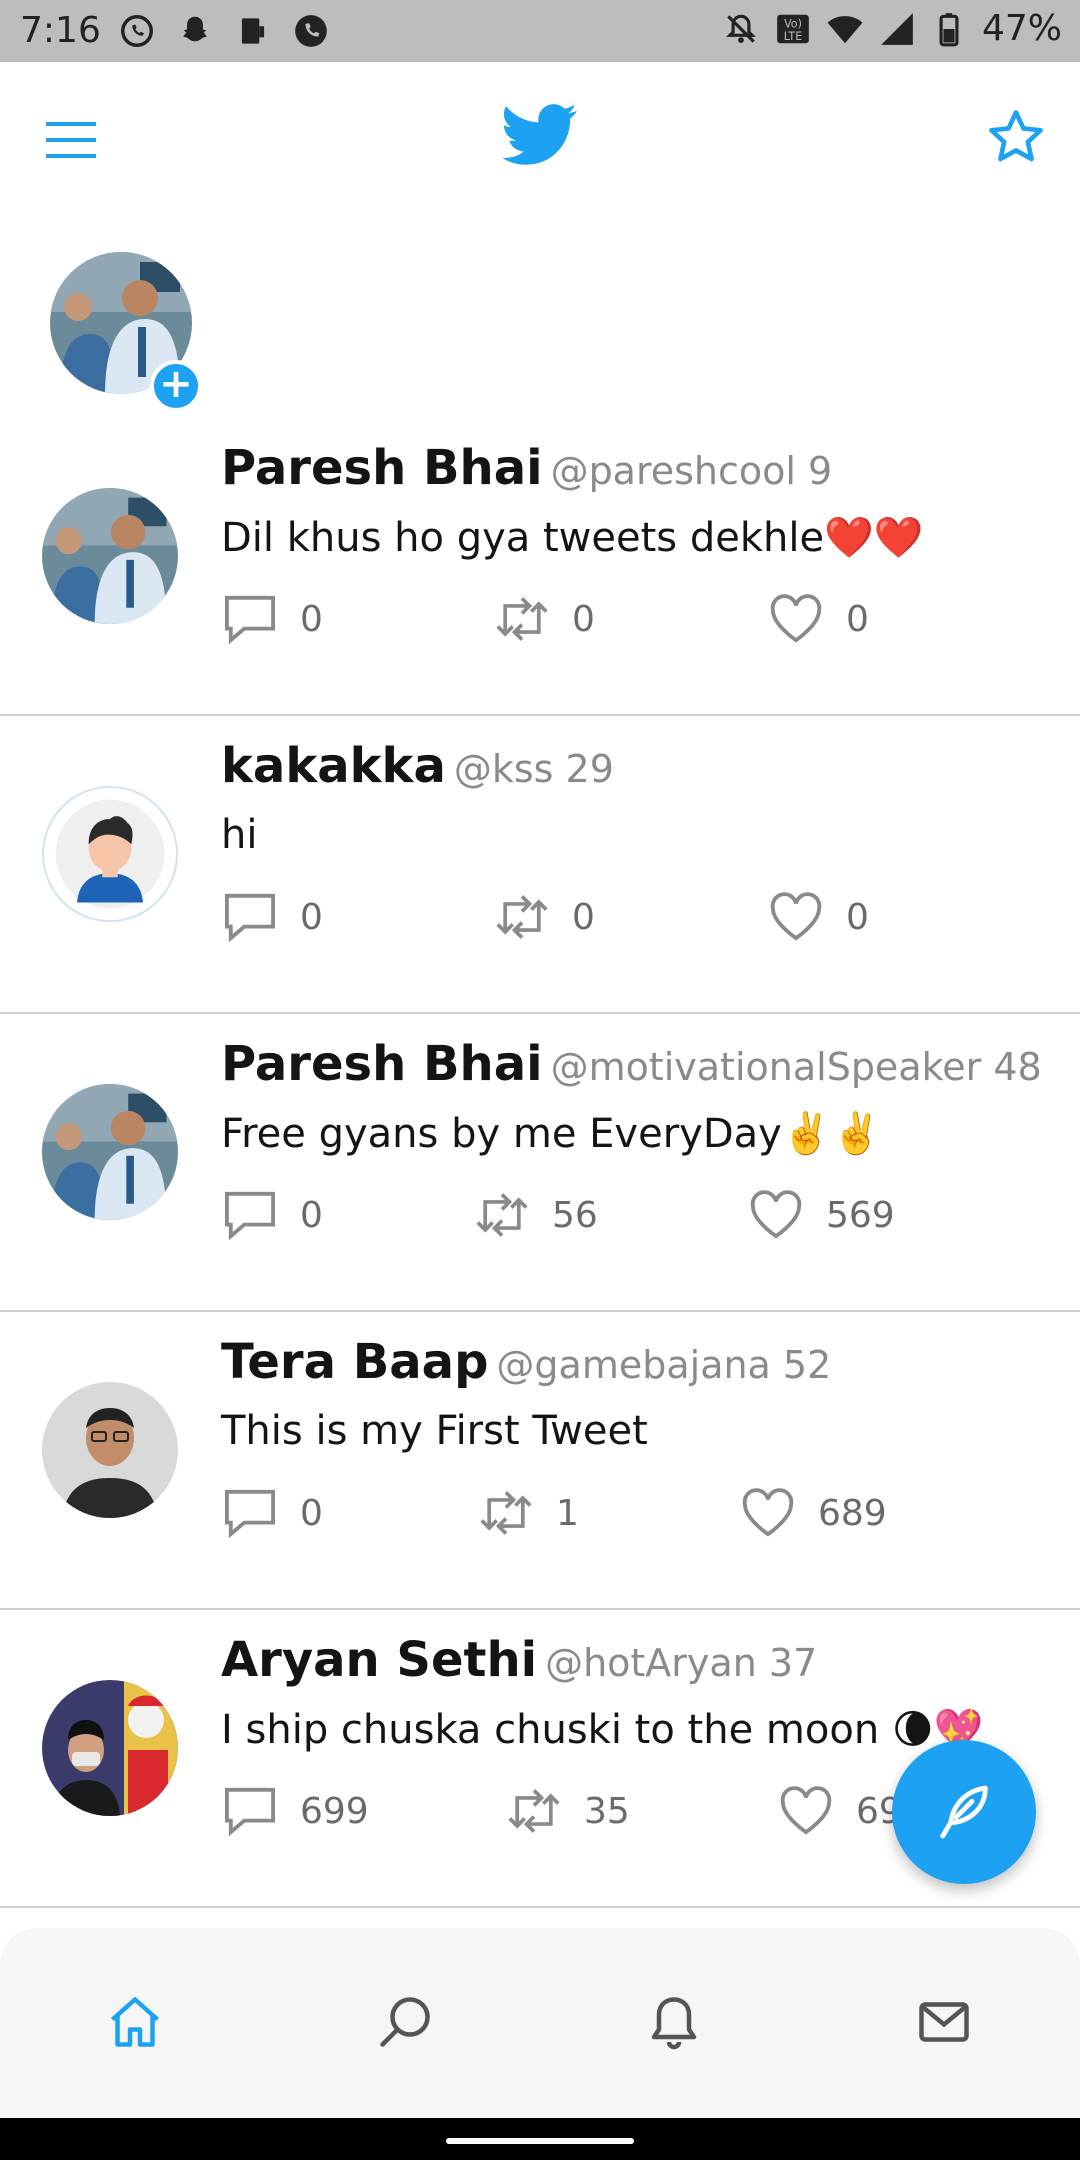  Describe the element at coordinates (852, 1513) in the screenshot. I see `like-count: 689` at that location.